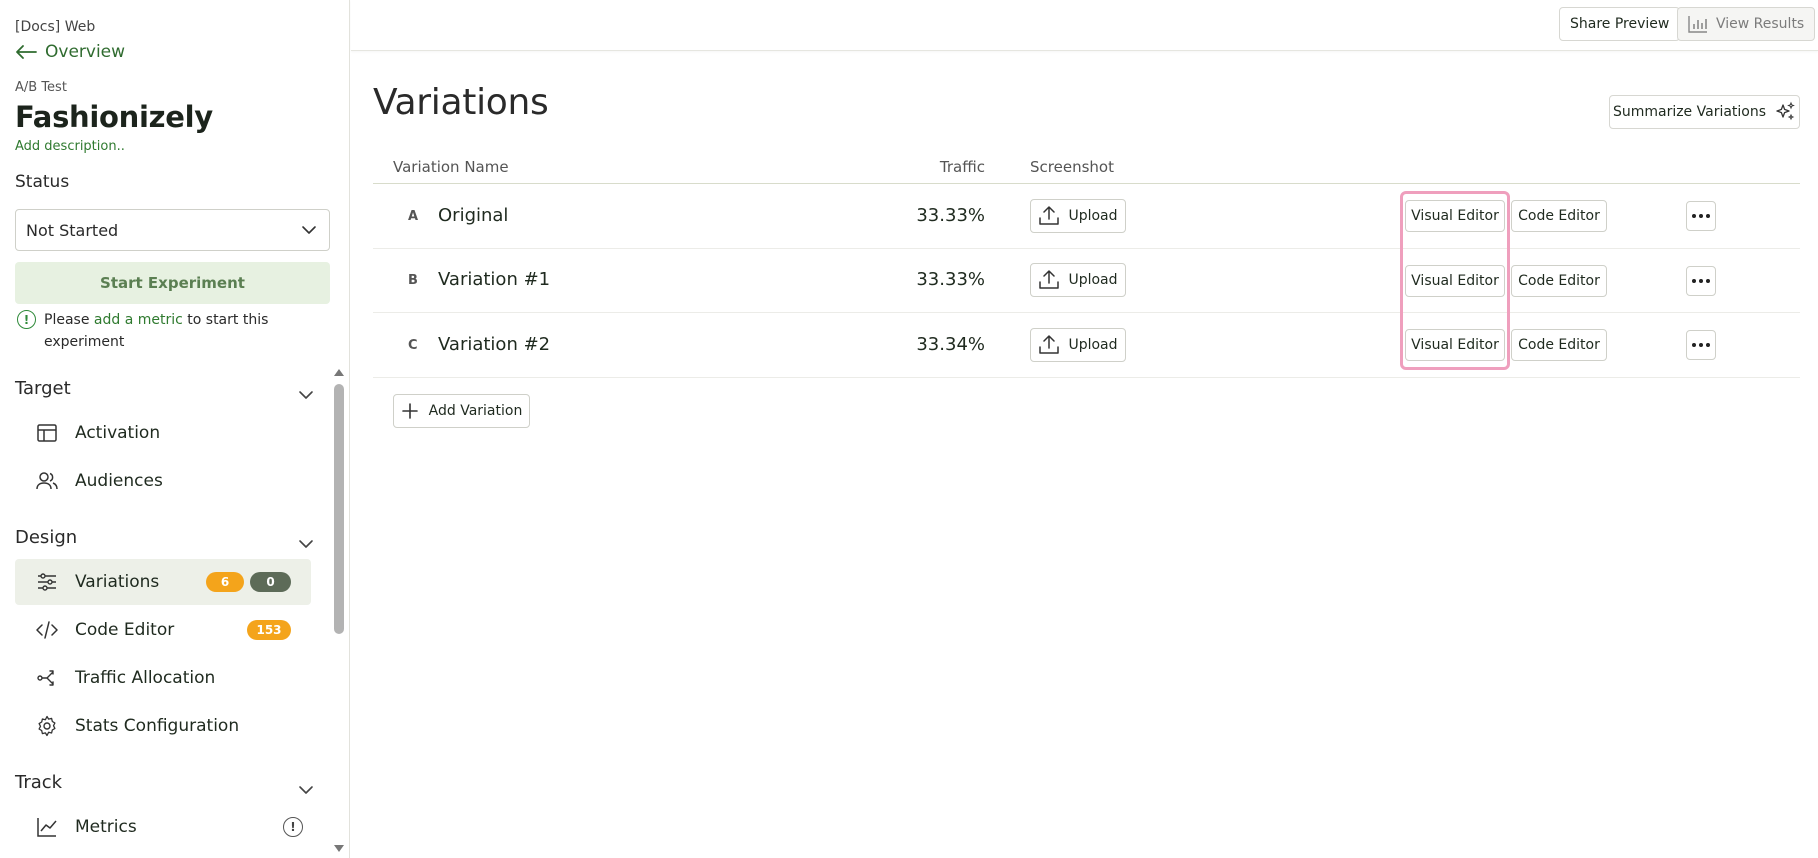 This screenshot has height=858, width=1818. Describe the element at coordinates (461, 102) in the screenshot. I see `page-title: Variations` at that location.